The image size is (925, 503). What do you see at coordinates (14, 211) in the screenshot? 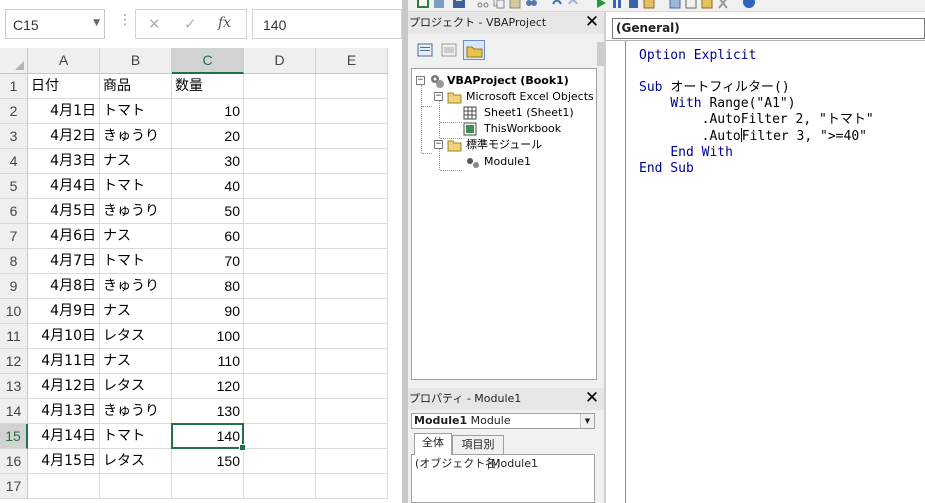
I see `row-header: 6` at bounding box center [14, 211].